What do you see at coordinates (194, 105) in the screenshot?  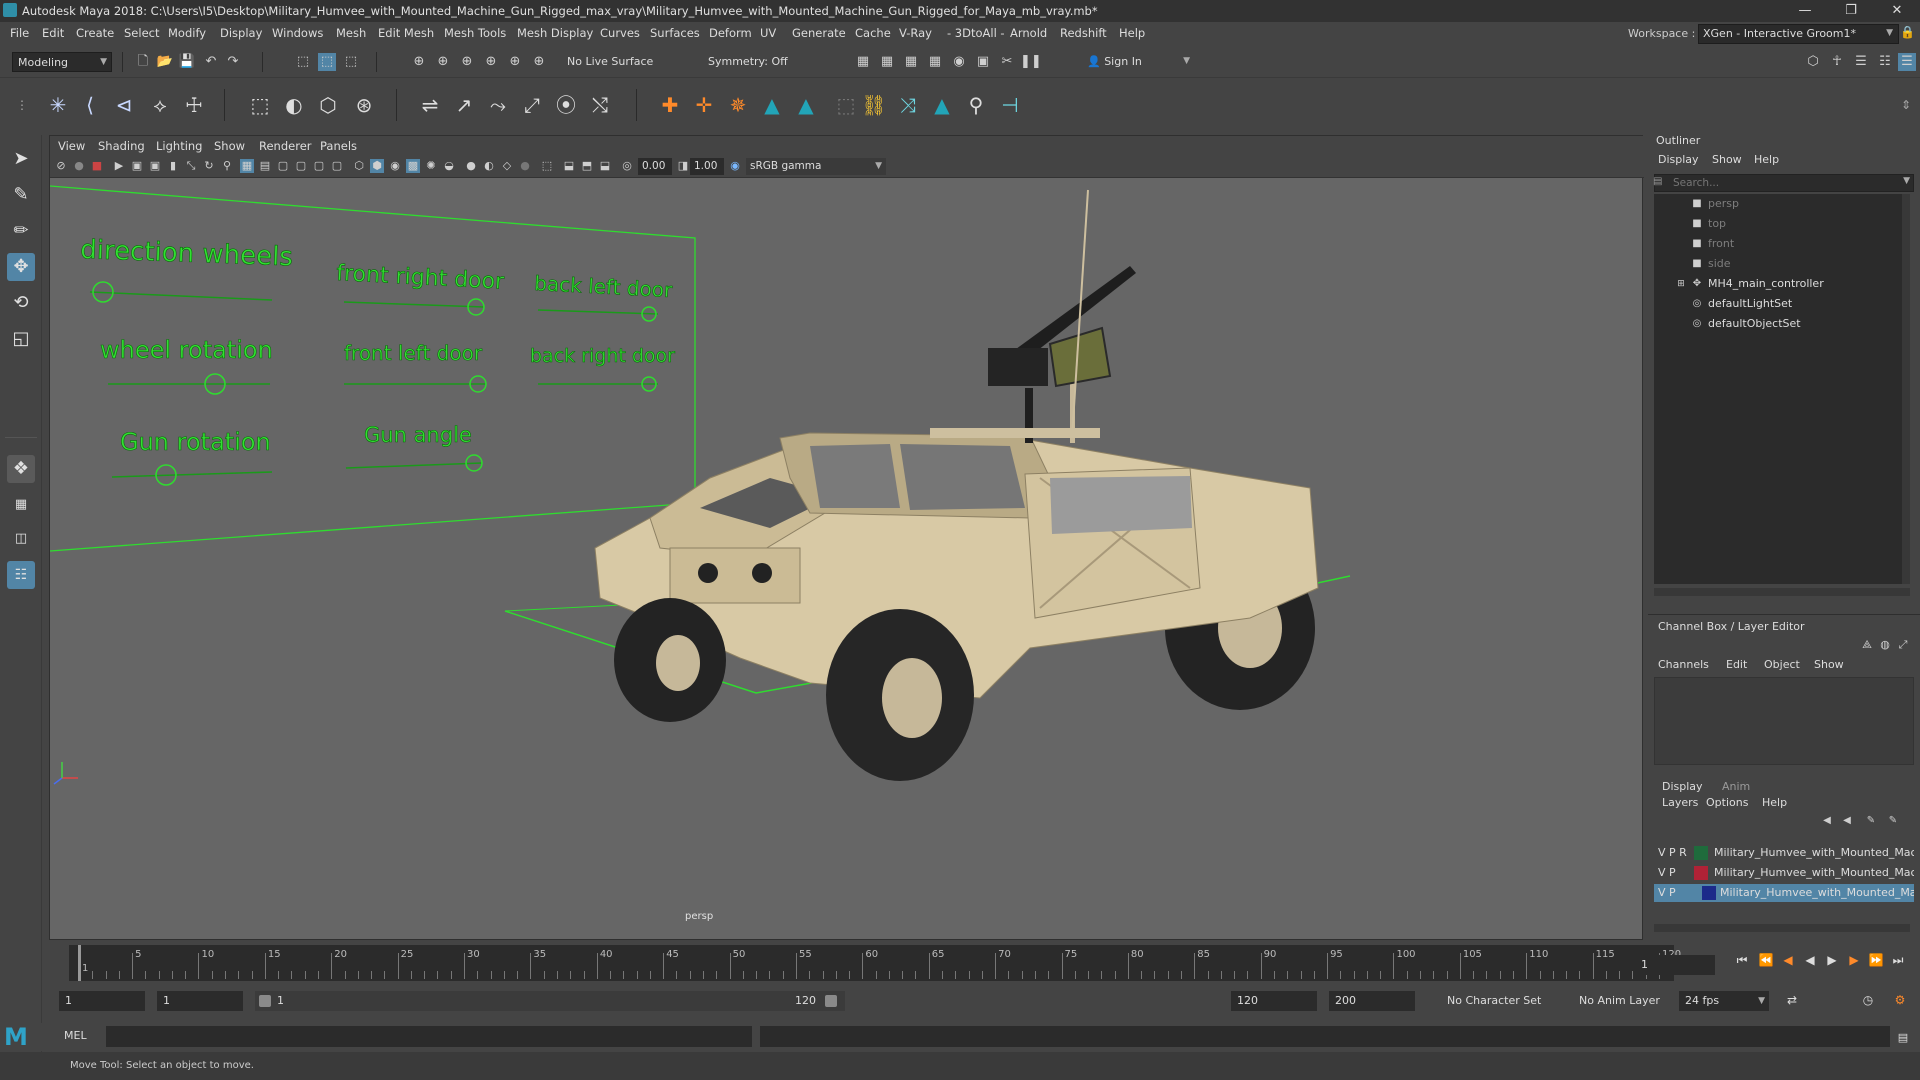 I see `quick-rig-icon: ☩` at bounding box center [194, 105].